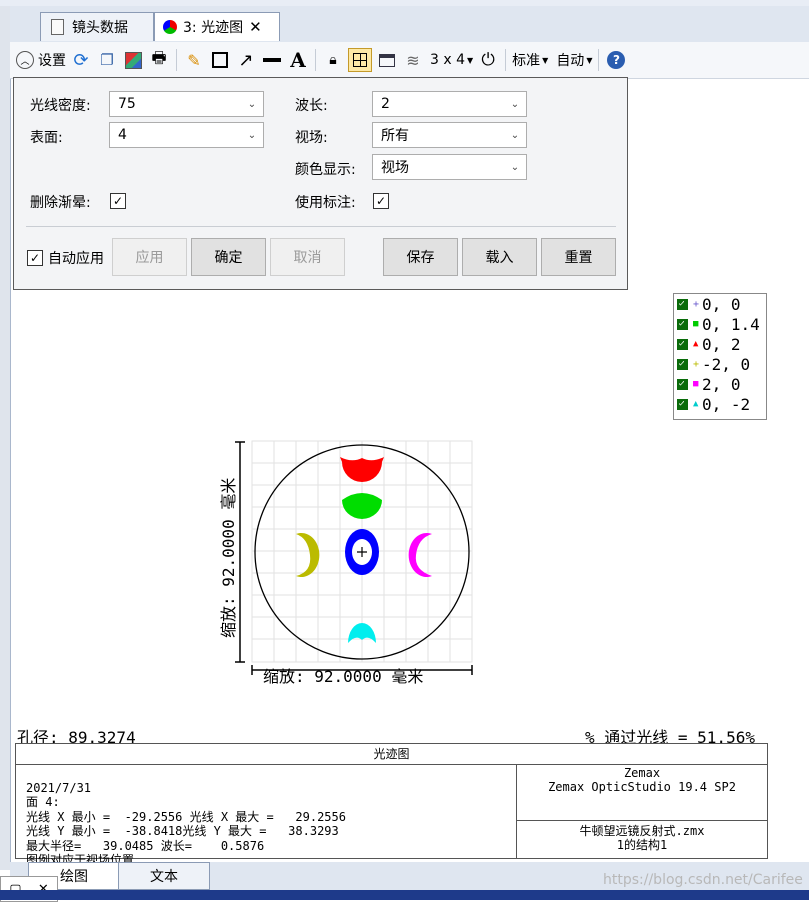 The width and height of the screenshot is (809, 902). What do you see at coordinates (642, 787) in the screenshot?
I see `info-product: Zemax OpticStudio 19.4 SP2` at bounding box center [642, 787].